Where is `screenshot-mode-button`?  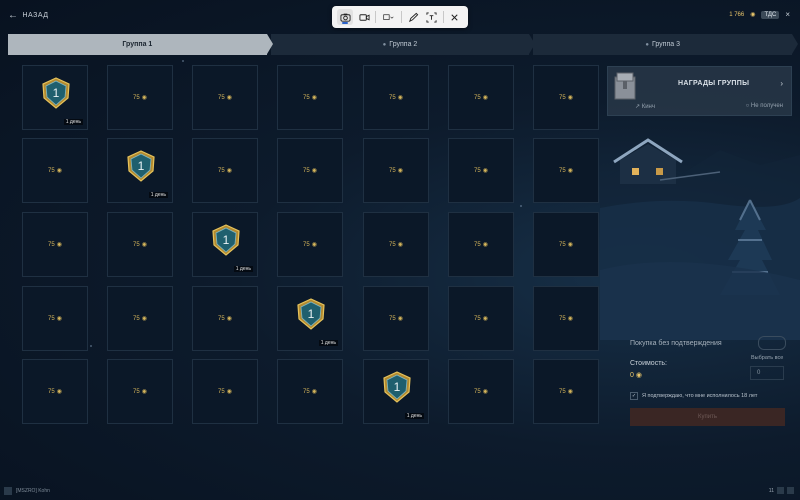
screenshot-mode-button is located at coordinates (345, 17).